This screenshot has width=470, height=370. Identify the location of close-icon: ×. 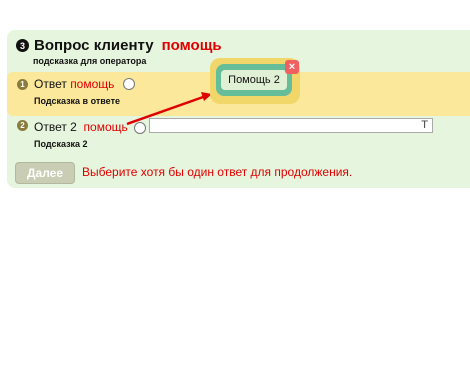
(292, 67).